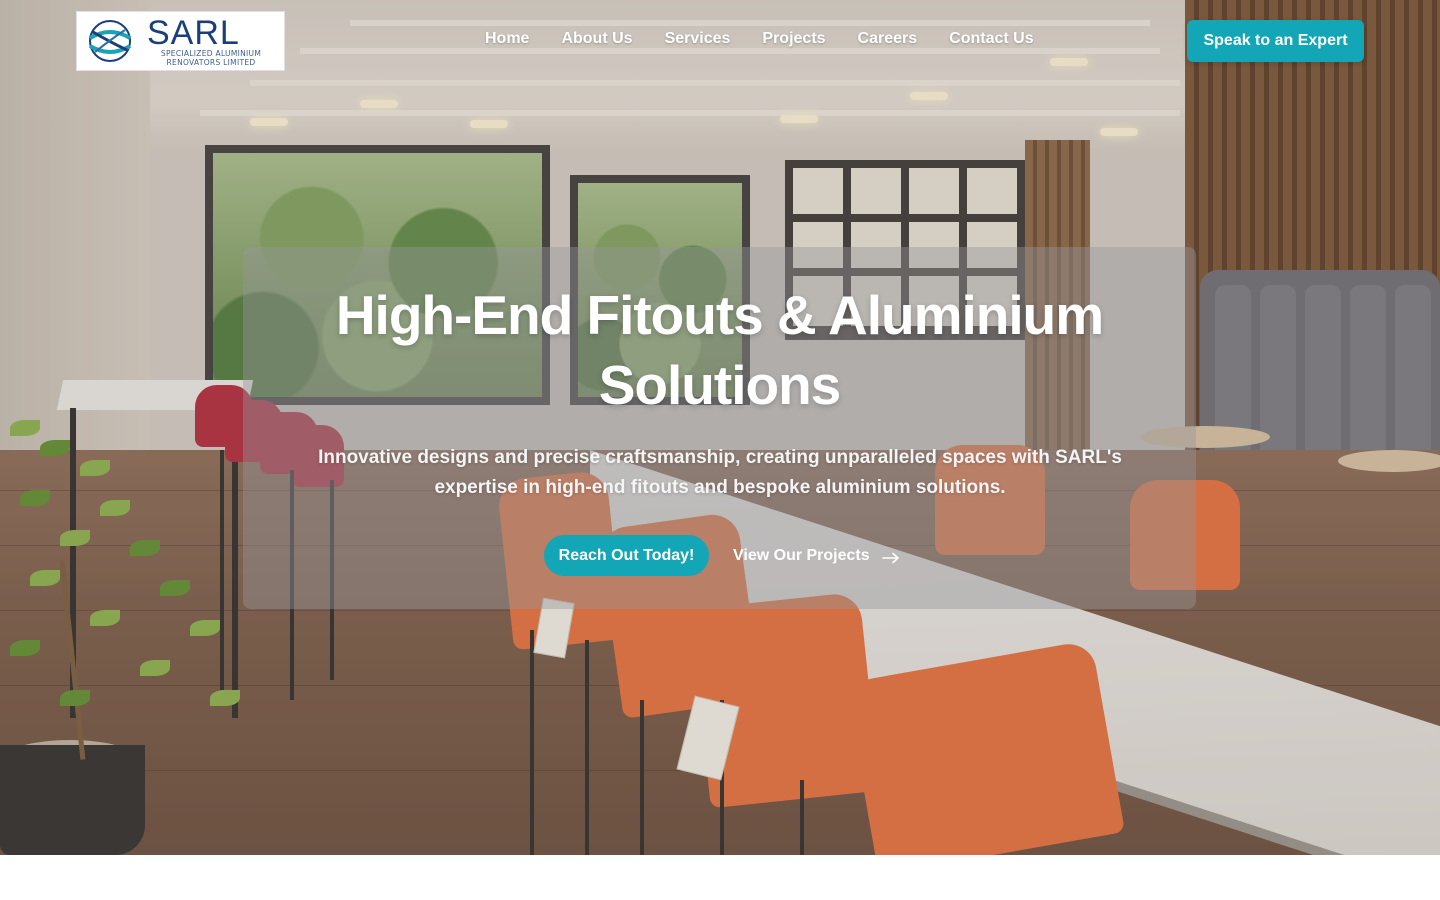 Image resolution: width=1440 pixels, height=900 pixels. What do you see at coordinates (596, 39) in the screenshot?
I see `nav-about-us: About Us` at bounding box center [596, 39].